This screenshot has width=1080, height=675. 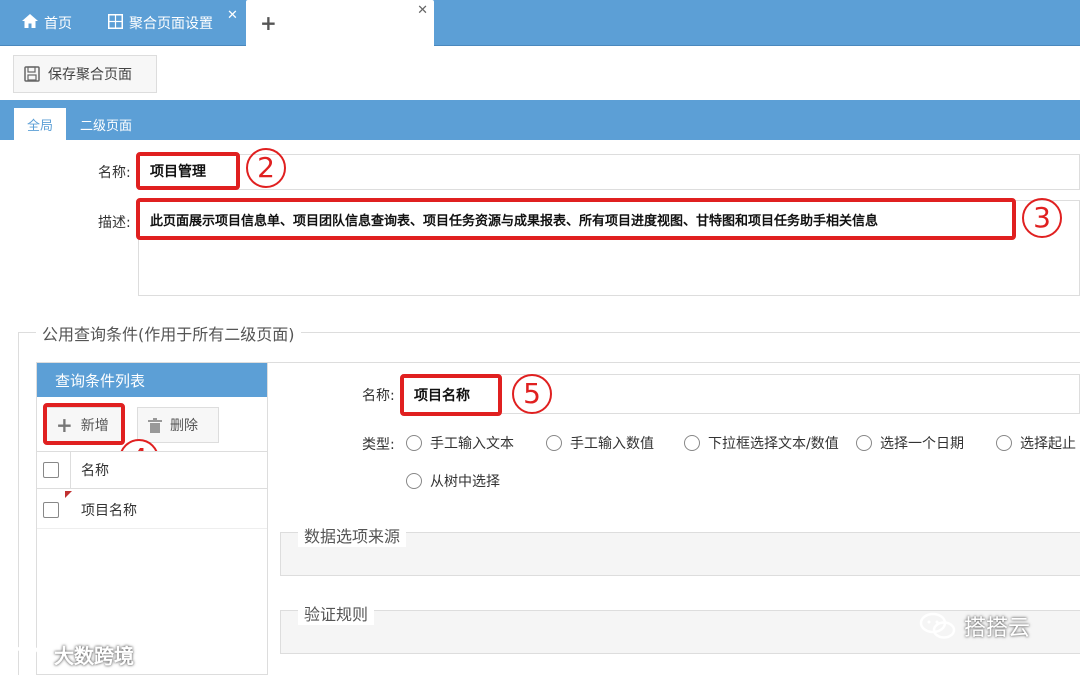 I want to click on name-label: 名称:, so click(x=114, y=173).